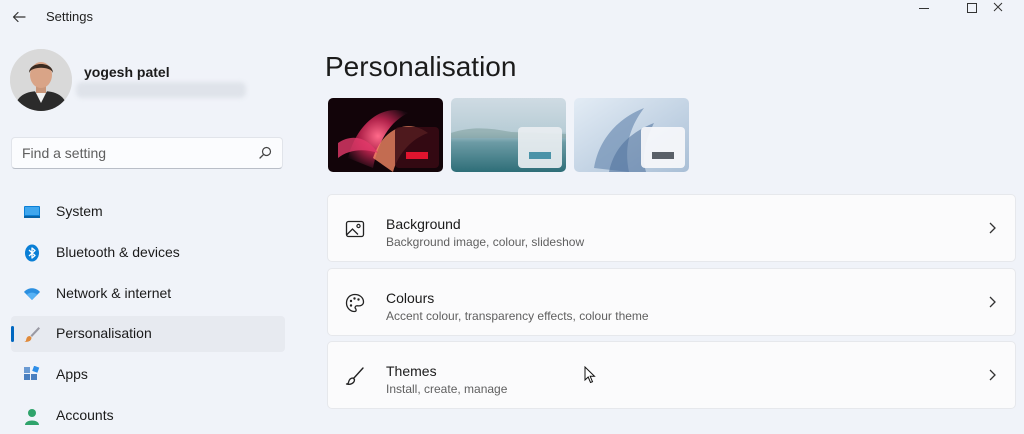 The height and width of the screenshot is (434, 1024). Describe the element at coordinates (485, 242) in the screenshot. I see `card-description: Background image, colour, slideshow` at that location.